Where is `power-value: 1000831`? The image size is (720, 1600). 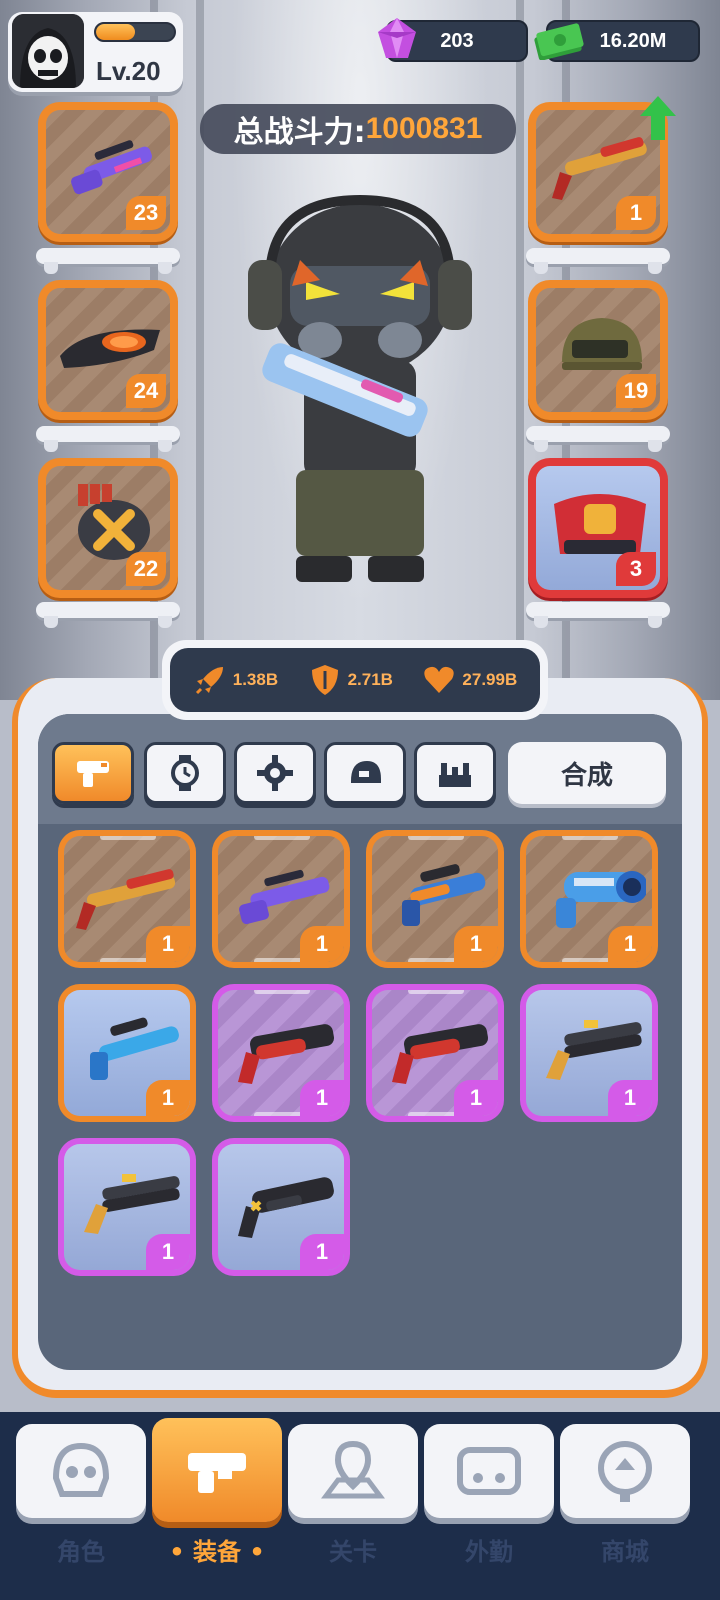 power-value: 1000831 is located at coordinates (424, 128).